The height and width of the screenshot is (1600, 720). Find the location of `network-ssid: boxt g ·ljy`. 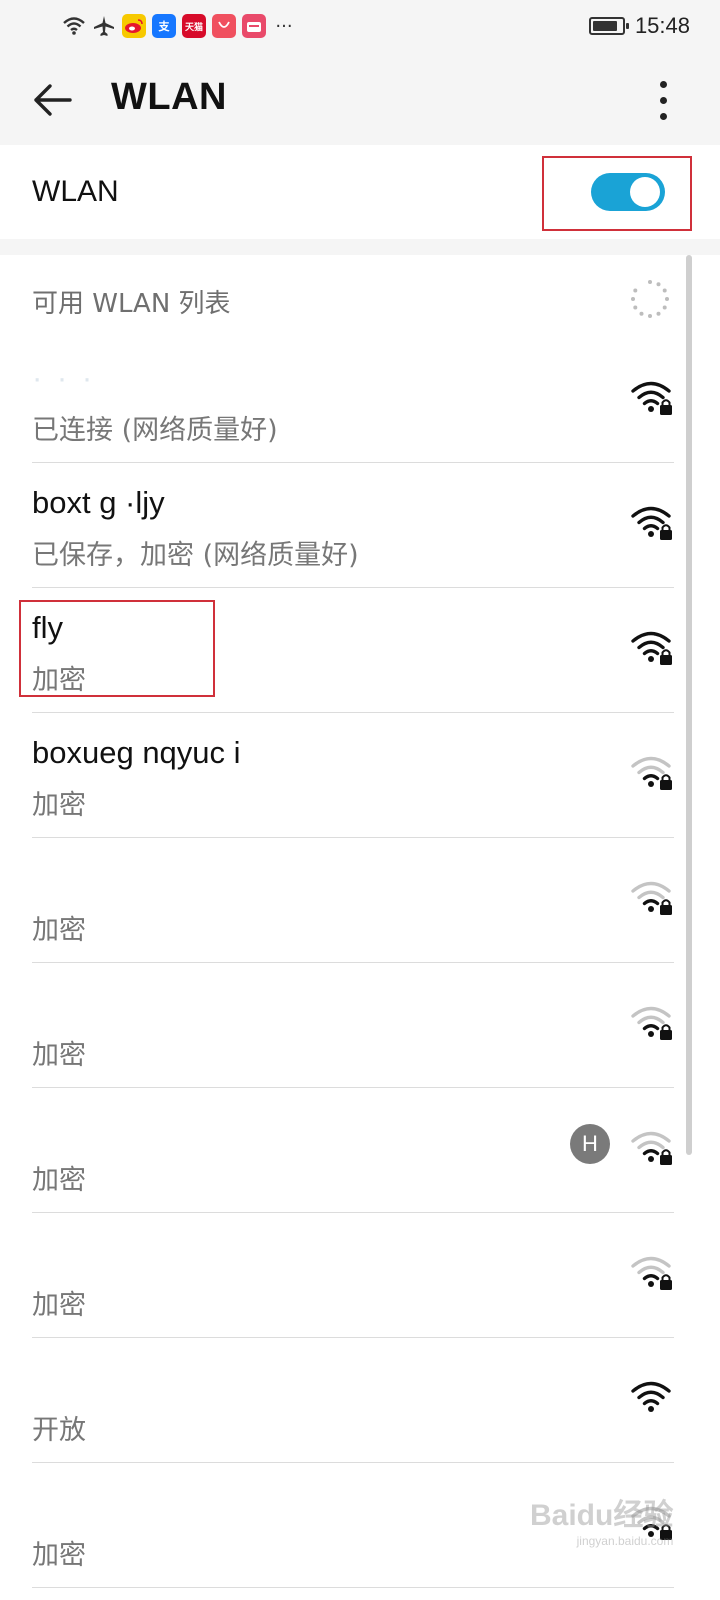

network-ssid: boxt g ·ljy is located at coordinates (98, 502).